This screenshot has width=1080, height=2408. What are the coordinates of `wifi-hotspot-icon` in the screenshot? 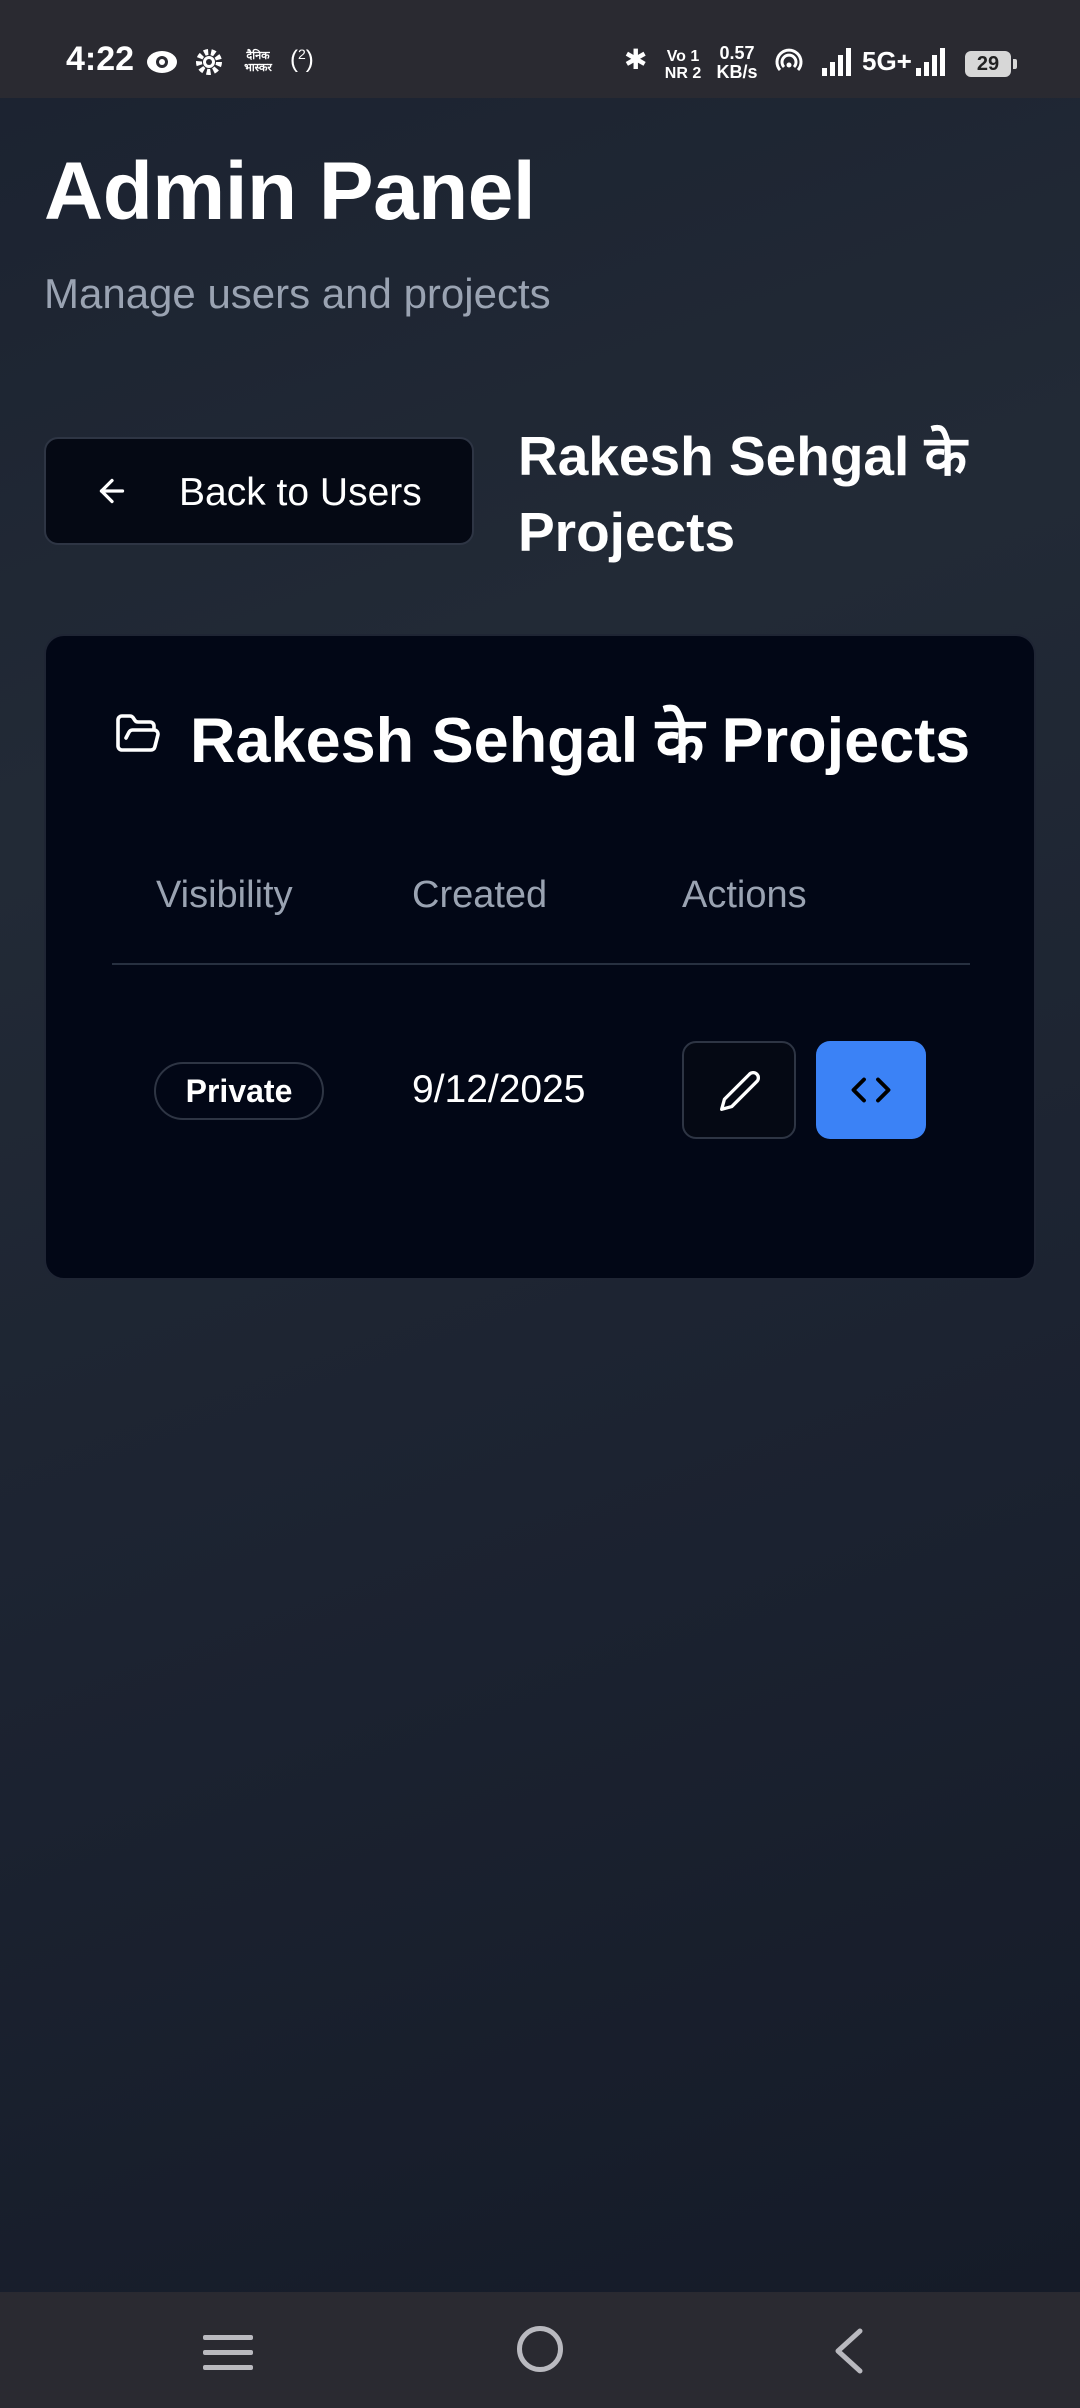 It's located at (789, 59).